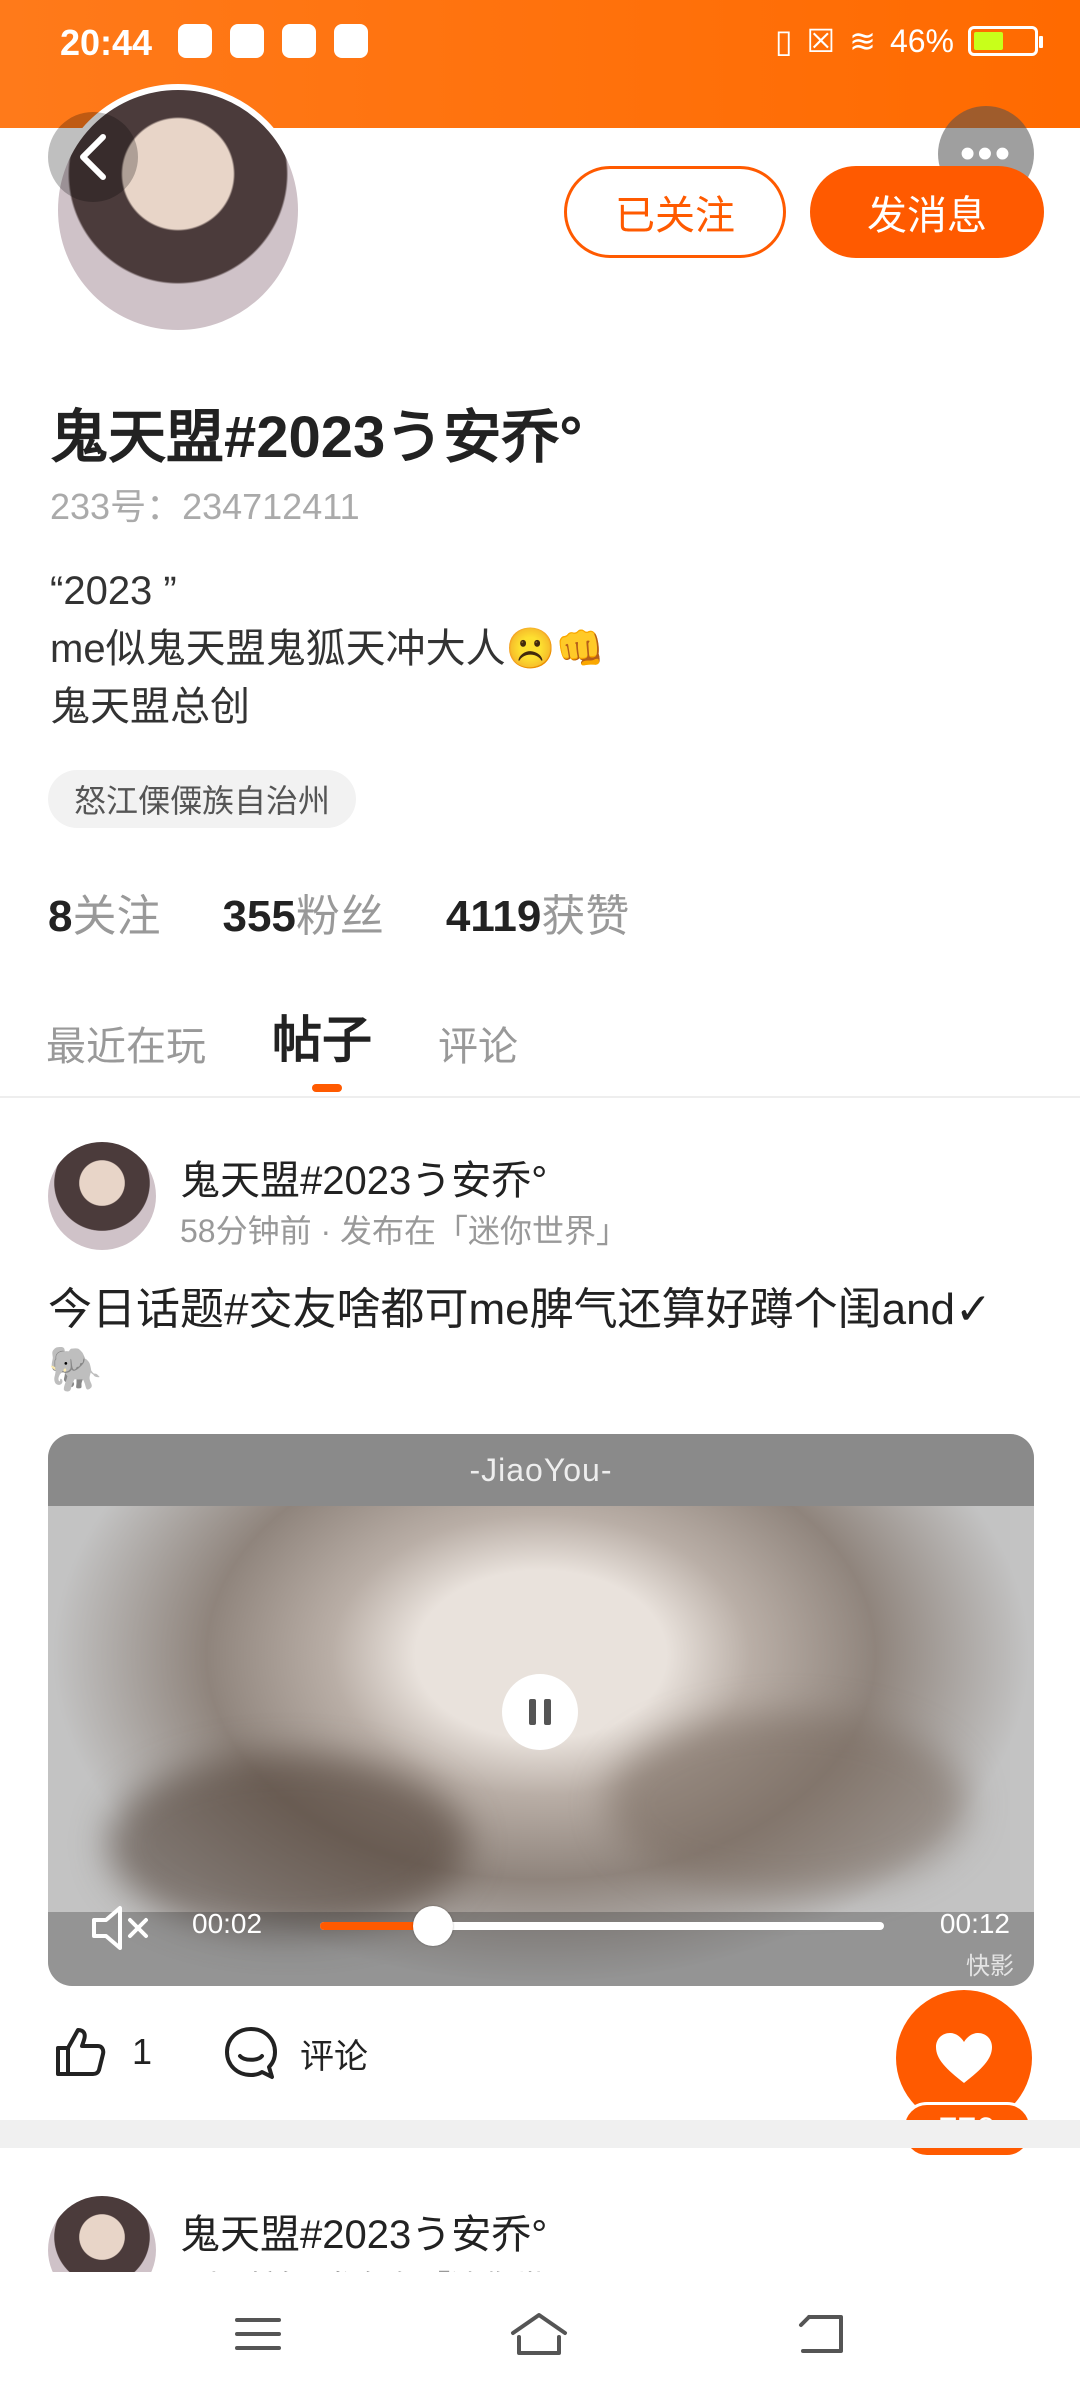 The height and width of the screenshot is (2400, 1080). Describe the element at coordinates (990, 1966) in the screenshot. I see `video-watermark: 快影` at that location.